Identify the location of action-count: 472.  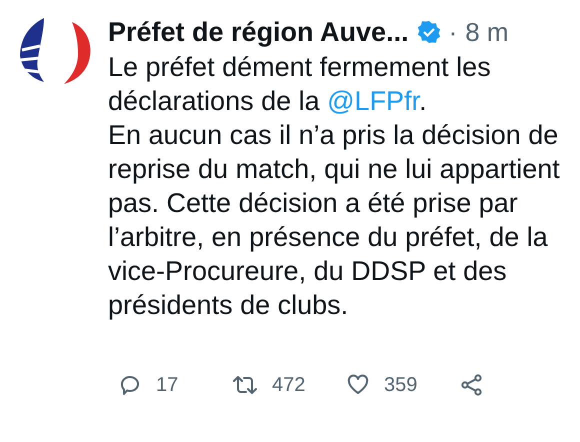
(289, 385).